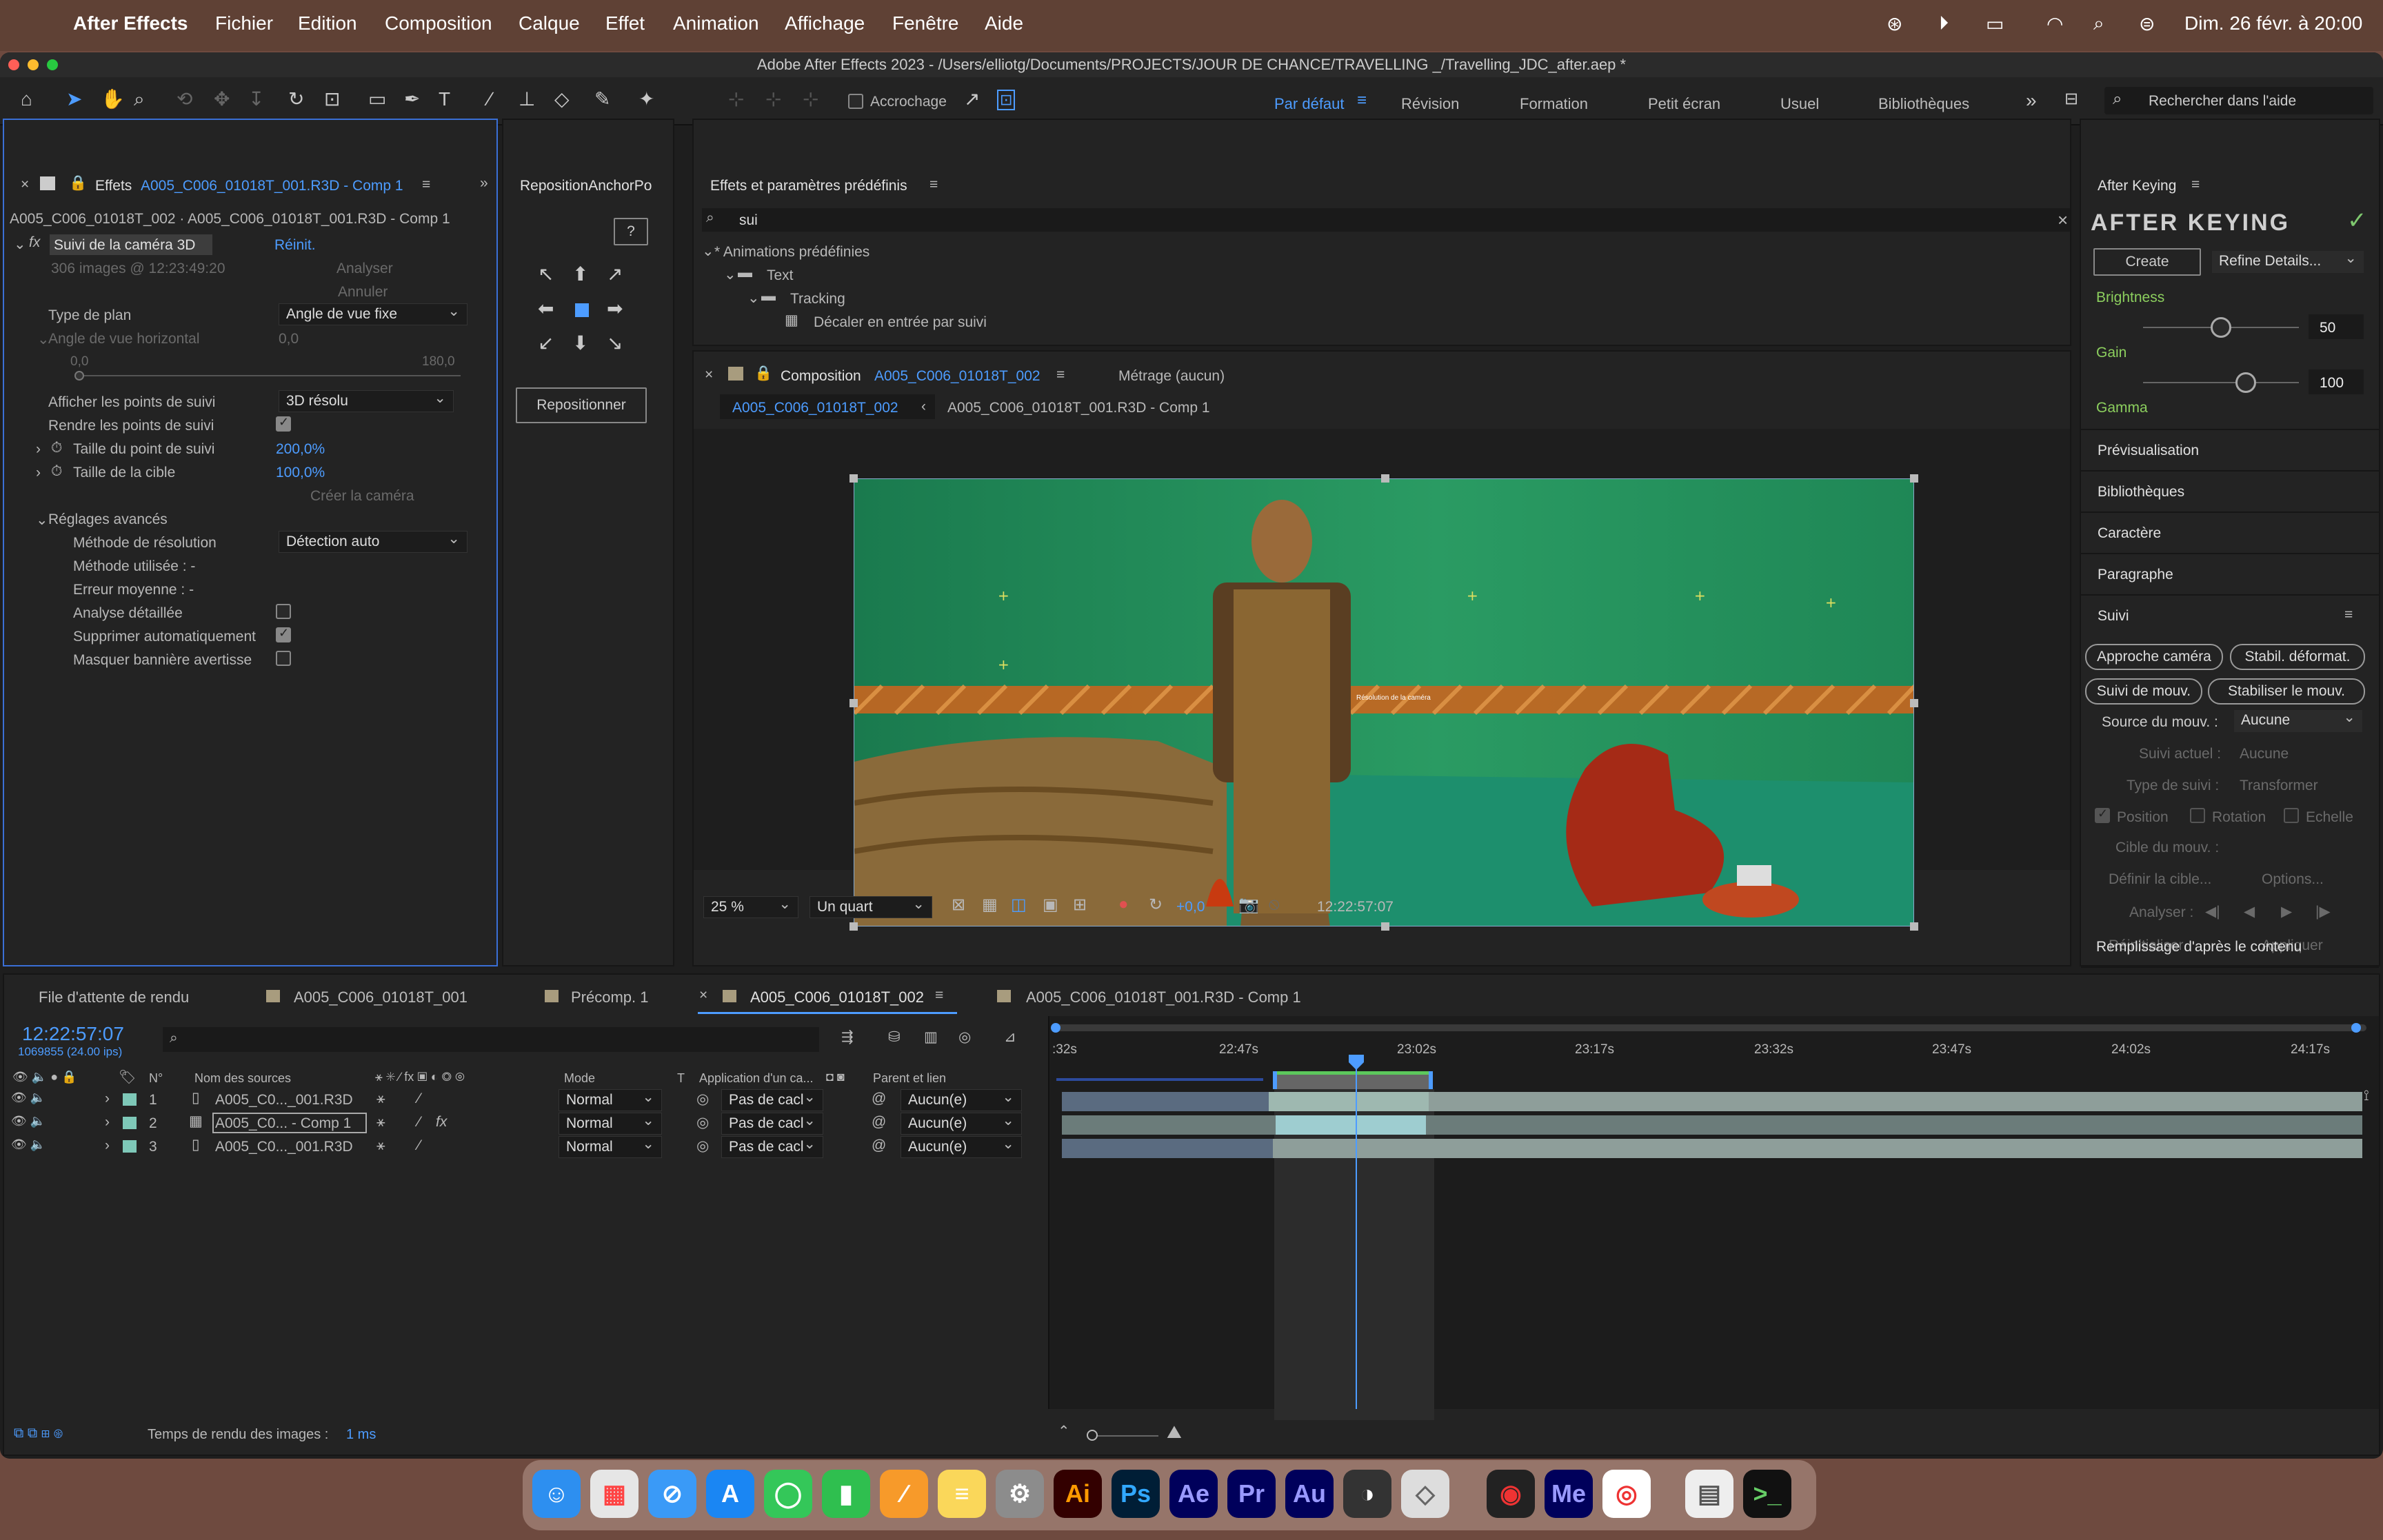 This screenshot has width=2383, height=1540. I want to click on system-settings-icon: ⚙, so click(1020, 1494).